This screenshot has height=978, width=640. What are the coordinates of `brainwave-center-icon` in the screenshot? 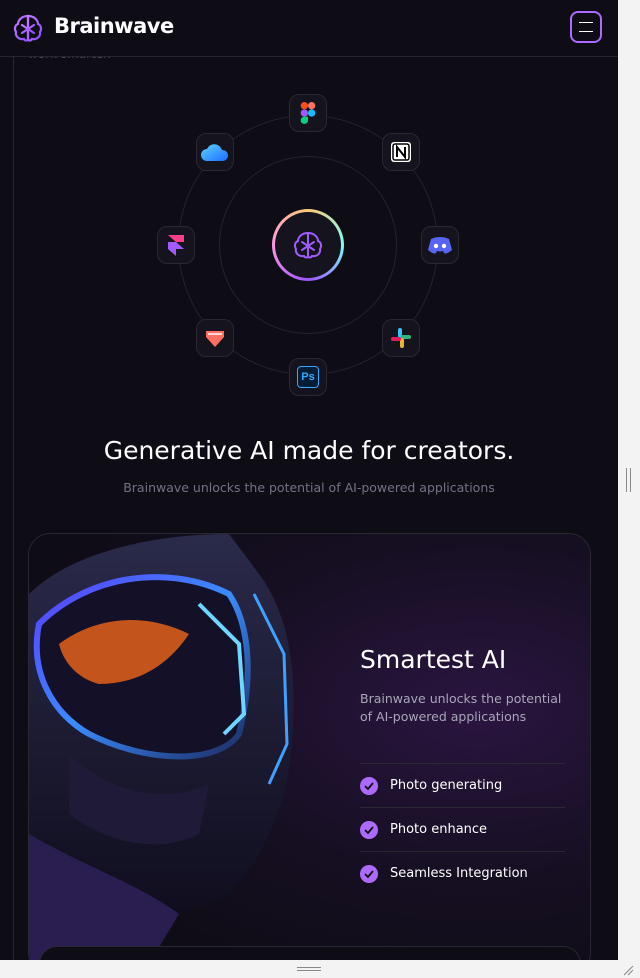 It's located at (308, 245).